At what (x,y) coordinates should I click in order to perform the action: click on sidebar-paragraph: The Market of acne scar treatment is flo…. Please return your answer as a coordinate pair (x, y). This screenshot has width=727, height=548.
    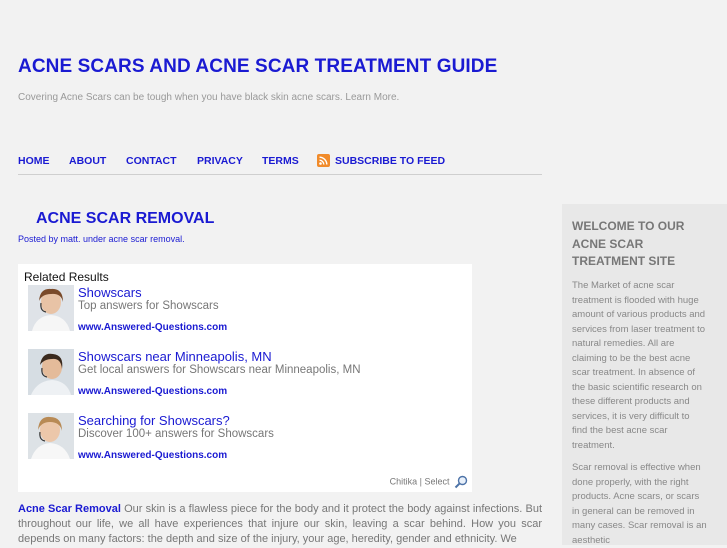
    Looking at the image, I should click on (639, 365).